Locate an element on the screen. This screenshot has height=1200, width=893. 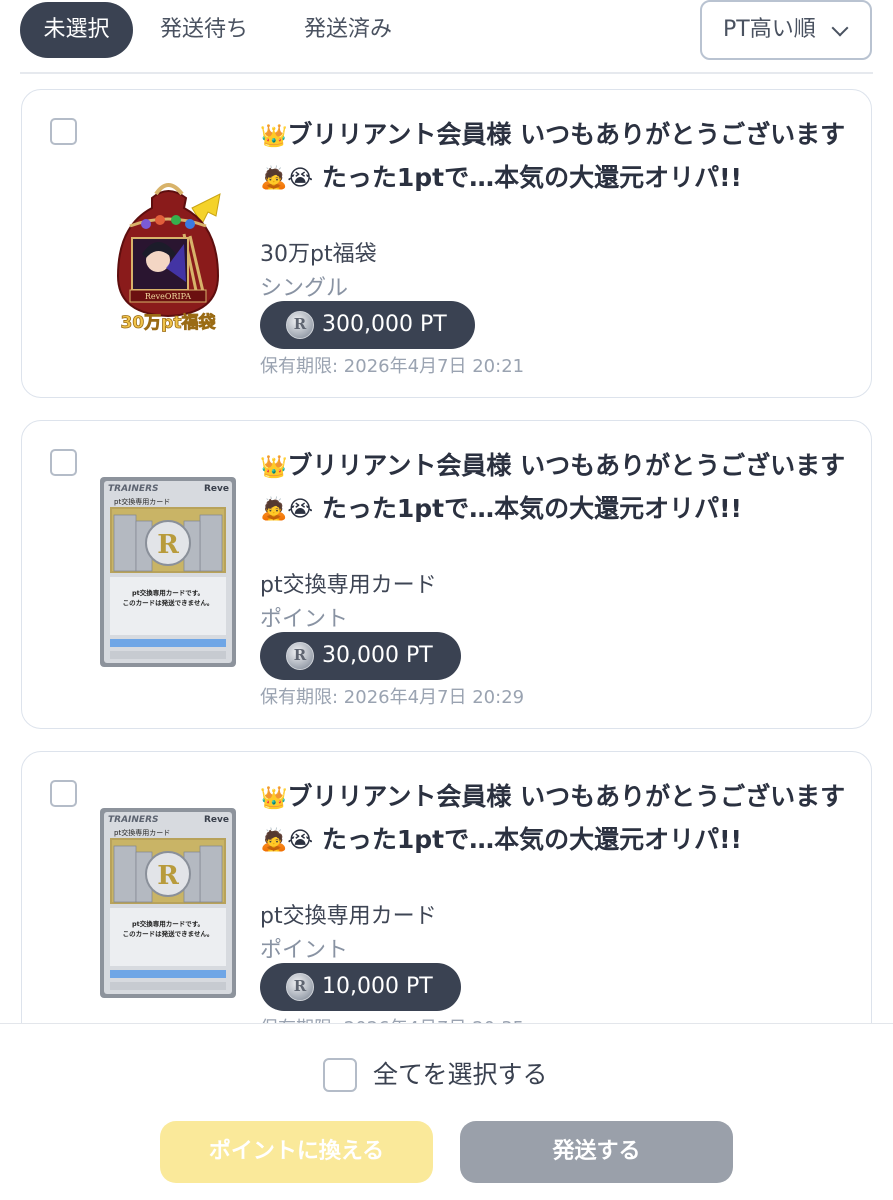
points-value: 10,000 PT is located at coordinates (377, 986).